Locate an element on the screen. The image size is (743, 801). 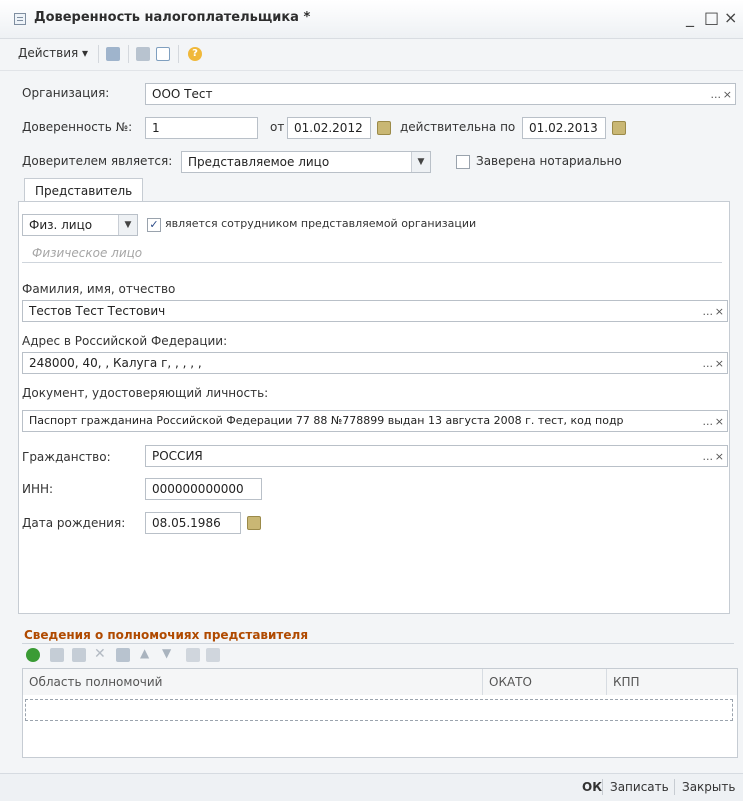
edit-icon is located at coordinates (79, 655).